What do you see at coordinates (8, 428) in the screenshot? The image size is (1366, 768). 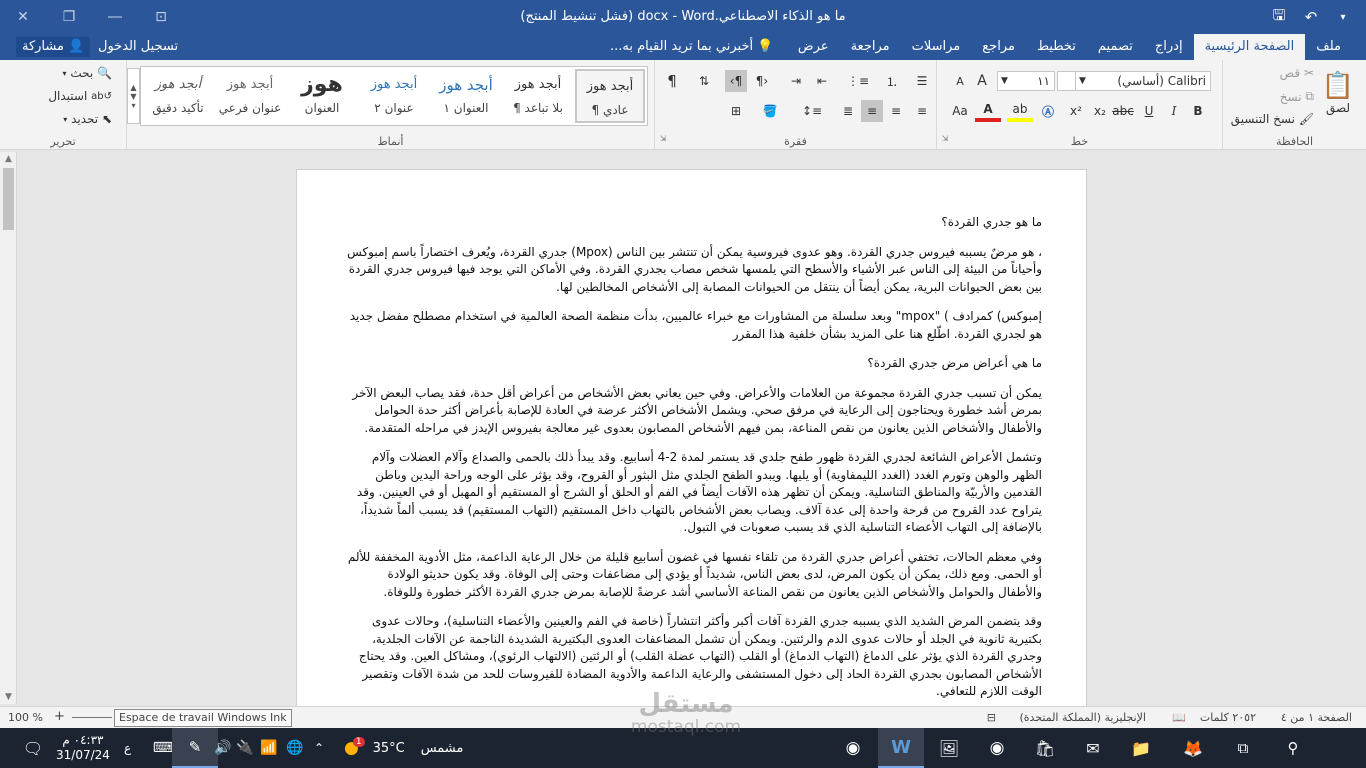 I see `vertical-scrollbar: ▲ ▼` at bounding box center [8, 428].